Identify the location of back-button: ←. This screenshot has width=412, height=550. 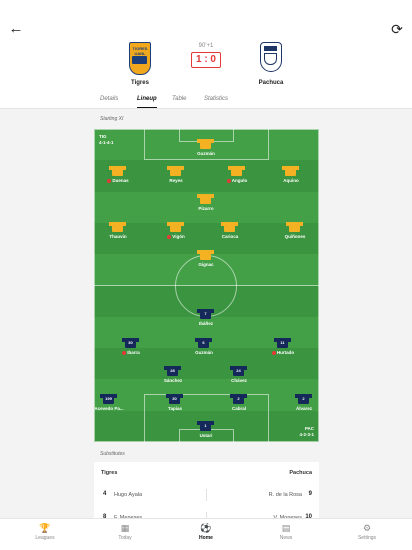
(16, 29).